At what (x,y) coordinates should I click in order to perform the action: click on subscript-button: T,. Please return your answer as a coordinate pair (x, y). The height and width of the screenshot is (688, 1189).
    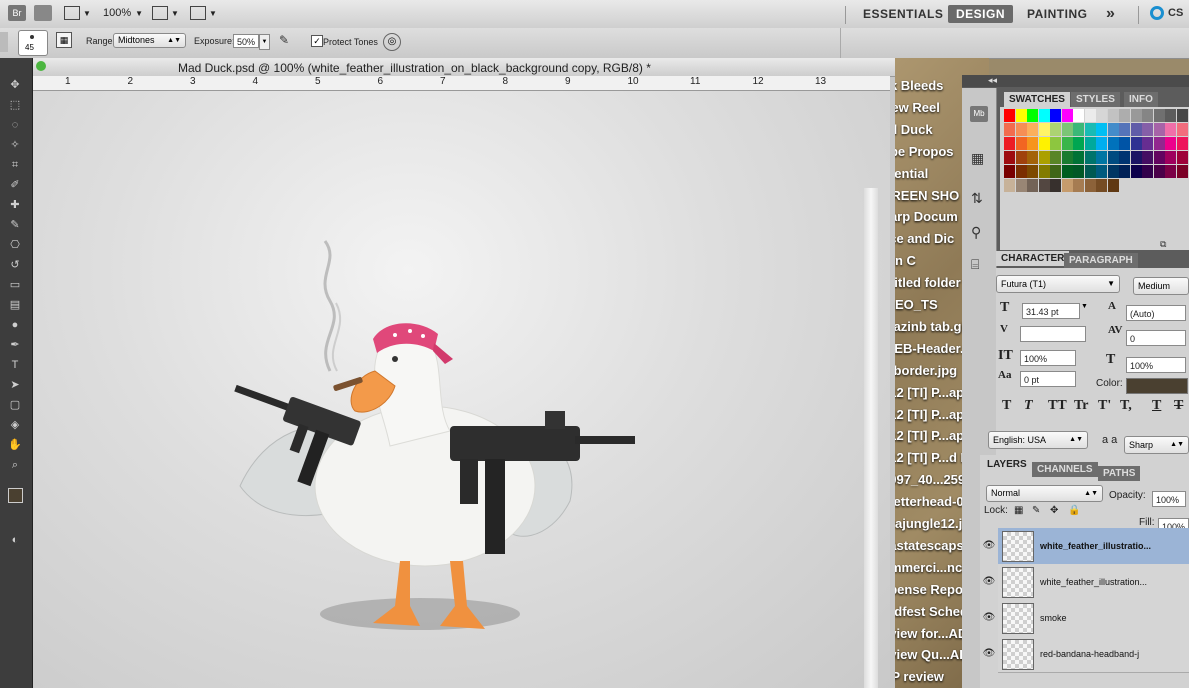
    Looking at the image, I should click on (1126, 406).